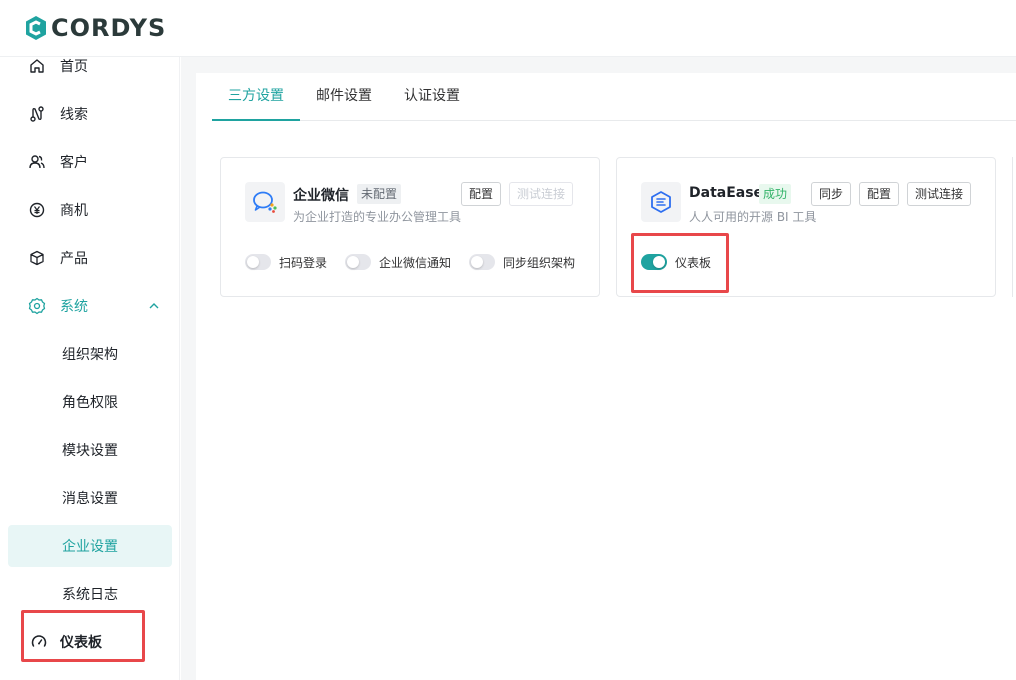 Image resolution: width=1016 pixels, height=680 pixels. What do you see at coordinates (37, 114) in the screenshot?
I see `route-icon` at bounding box center [37, 114].